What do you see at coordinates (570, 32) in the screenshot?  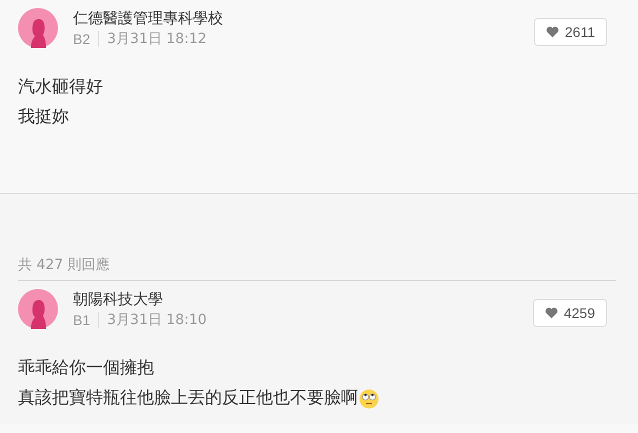 I see `like-button: 2611` at bounding box center [570, 32].